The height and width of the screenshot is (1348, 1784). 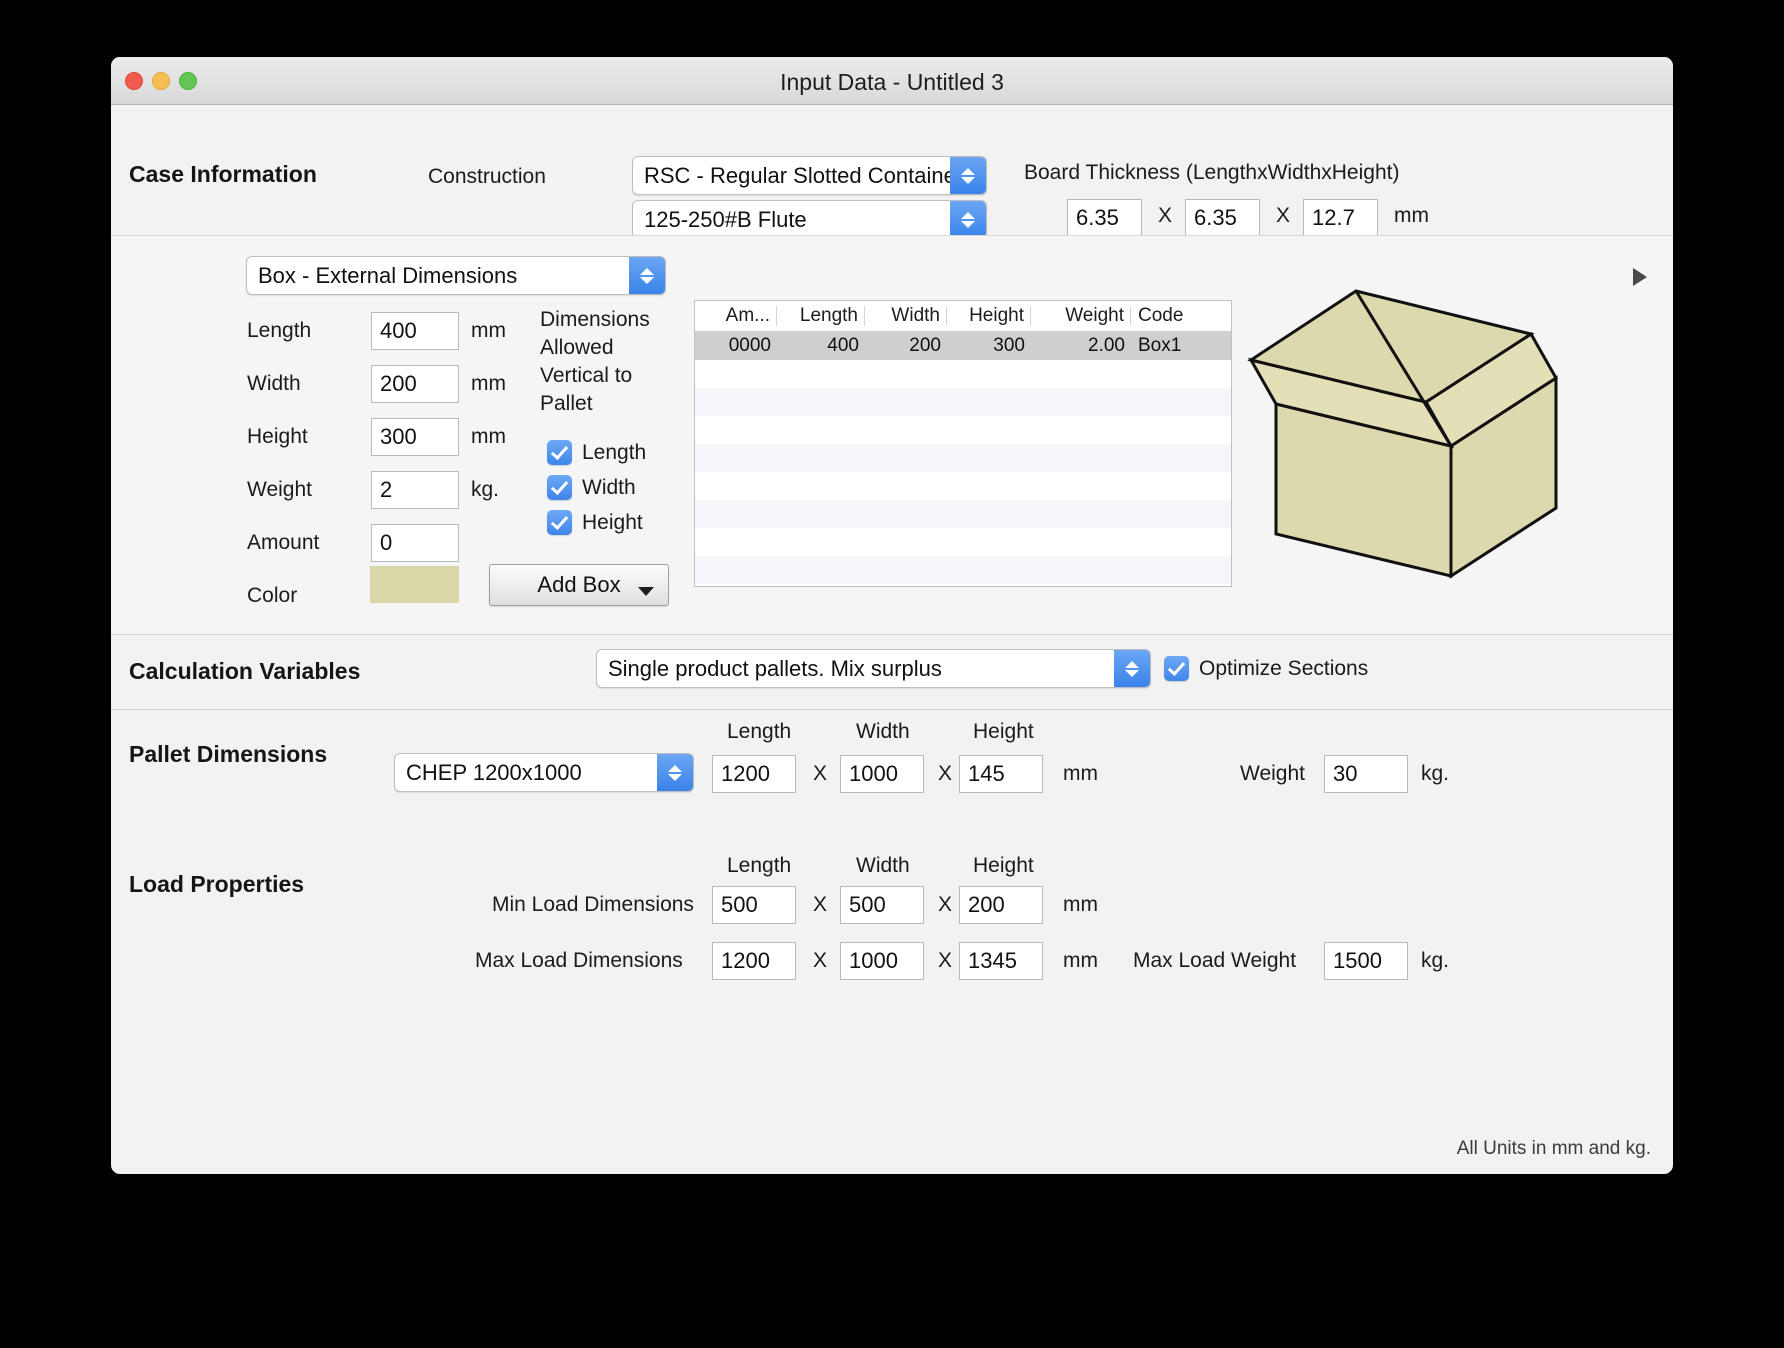 I want to click on pallet-dimensions-heading: Pallet Dimensions, so click(x=228, y=754).